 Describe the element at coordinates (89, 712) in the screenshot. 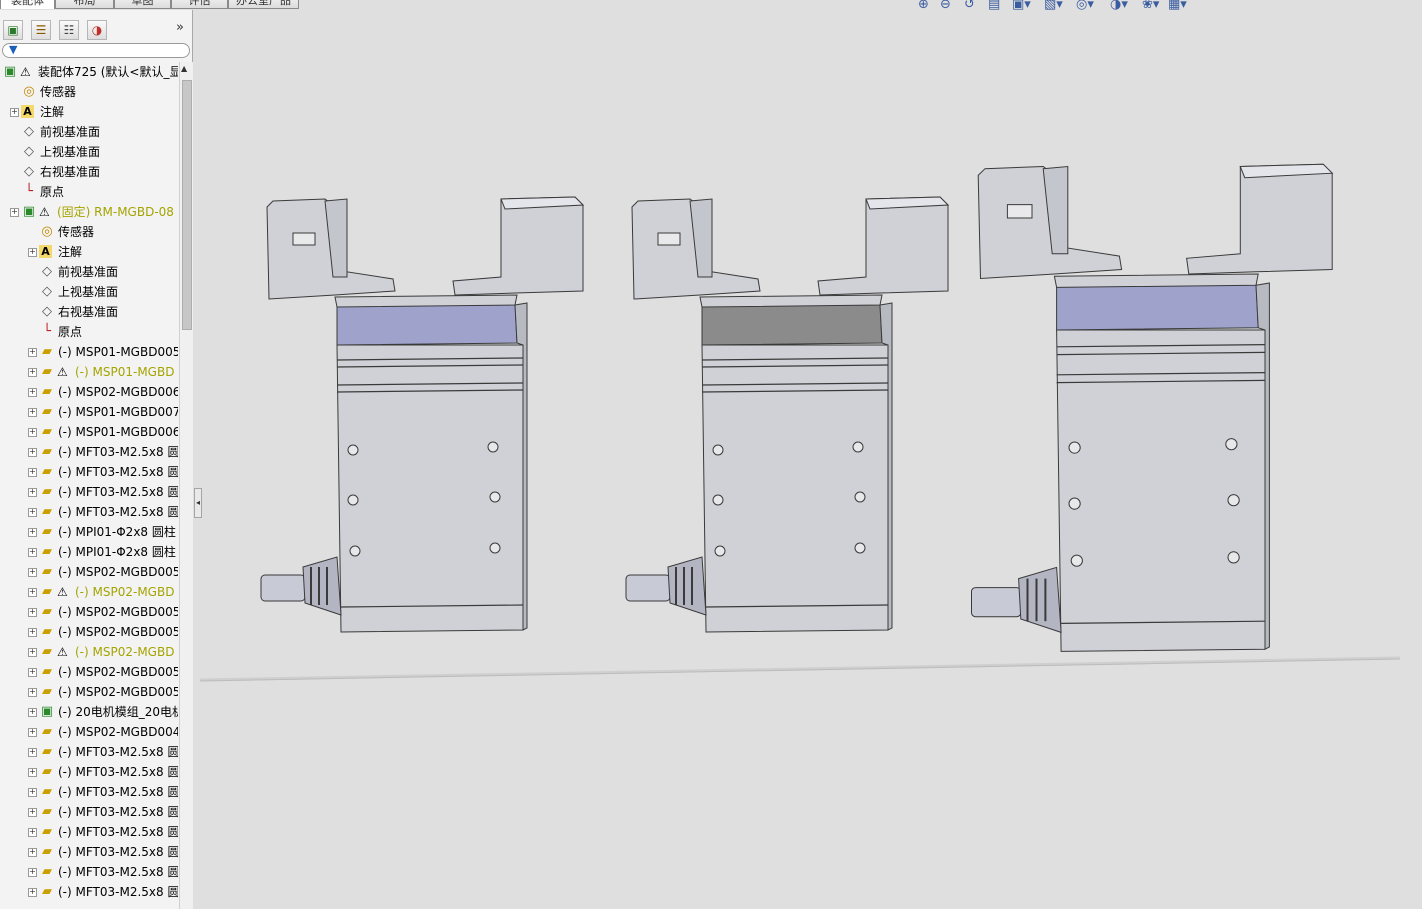

I see `tree-item: + ▣ (-) 20电机模组_20电机` at that location.